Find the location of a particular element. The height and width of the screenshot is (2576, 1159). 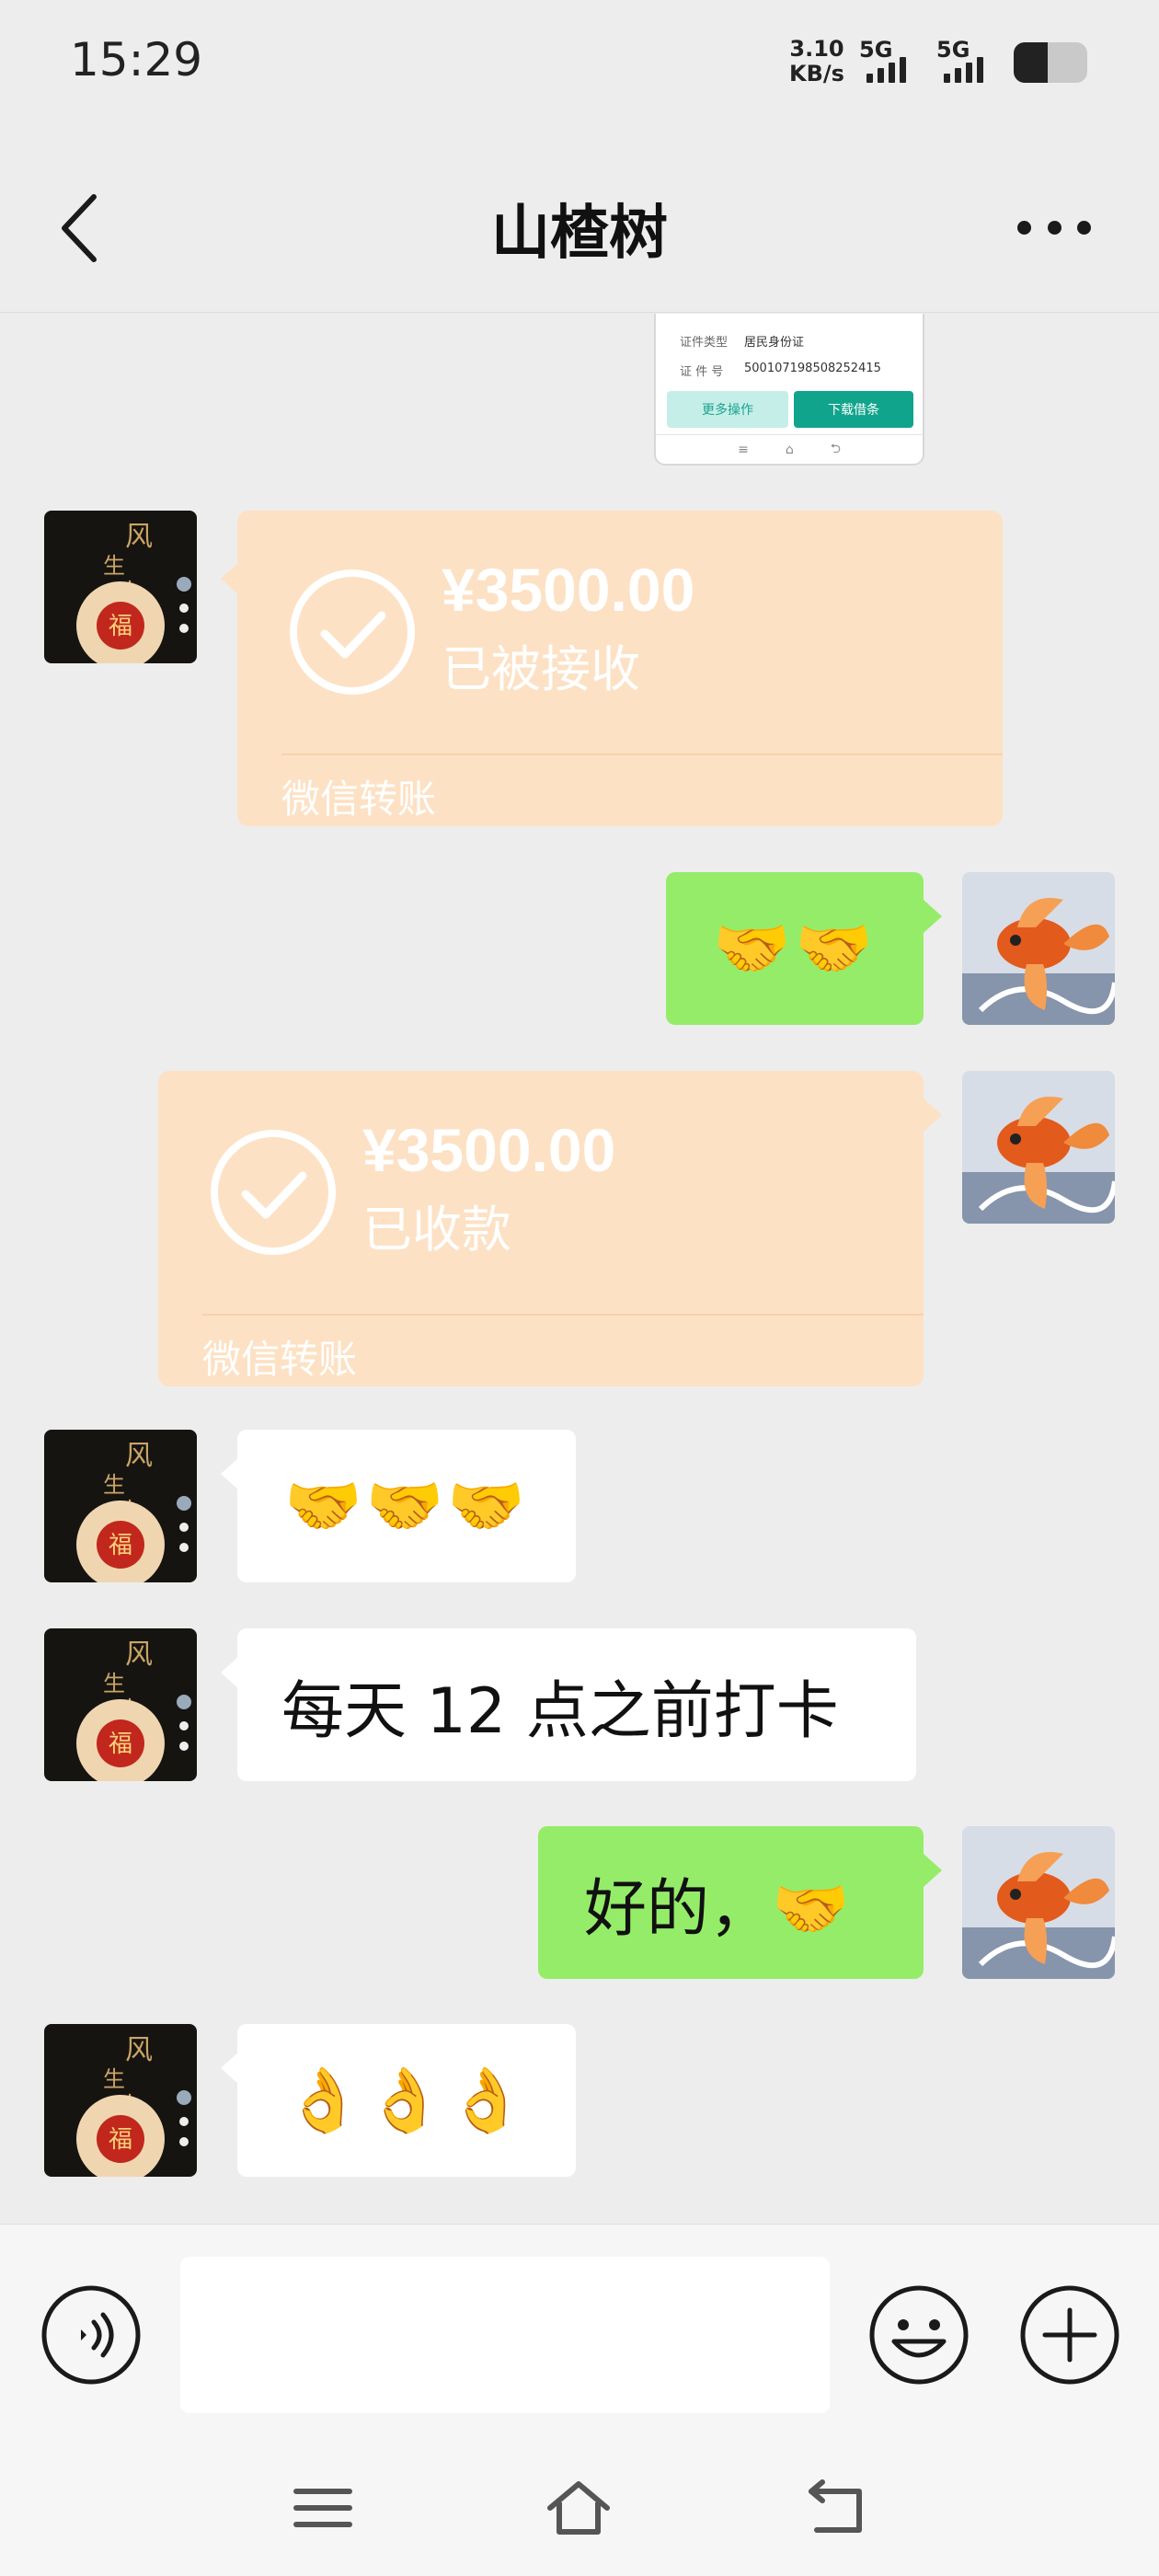

image-row-id-number-label: 证 件 号 is located at coordinates (702, 372).